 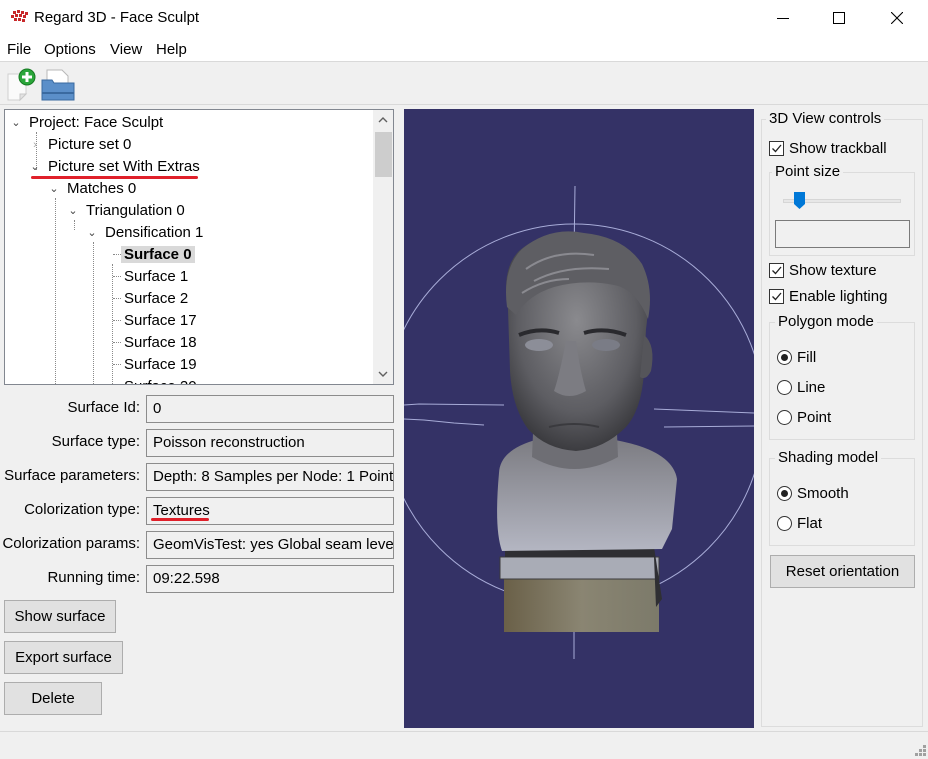 What do you see at coordinates (804, 417) in the screenshot?
I see `polygon-mode-point-radio: Point` at bounding box center [804, 417].